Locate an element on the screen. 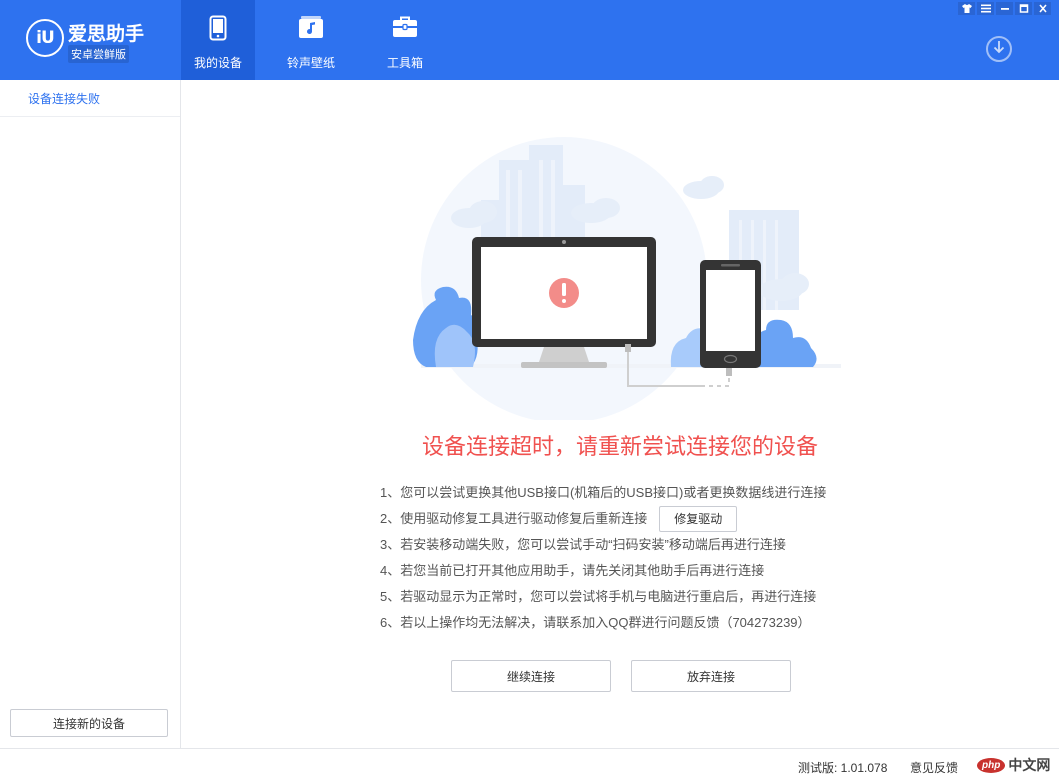 This screenshot has width=1059, height=779. fix-driver-button: 修复驱动 is located at coordinates (698, 519).